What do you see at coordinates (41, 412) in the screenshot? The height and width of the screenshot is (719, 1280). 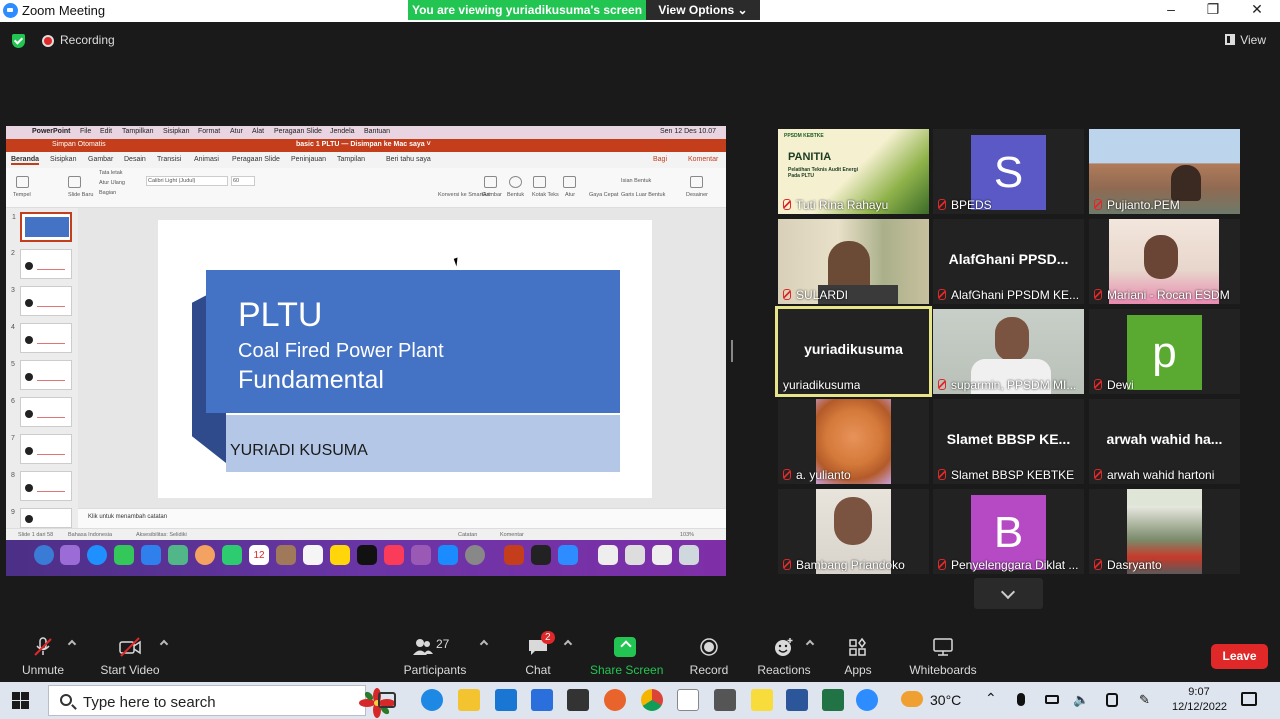 I see `slide-thumbnail: 6` at bounding box center [41, 412].